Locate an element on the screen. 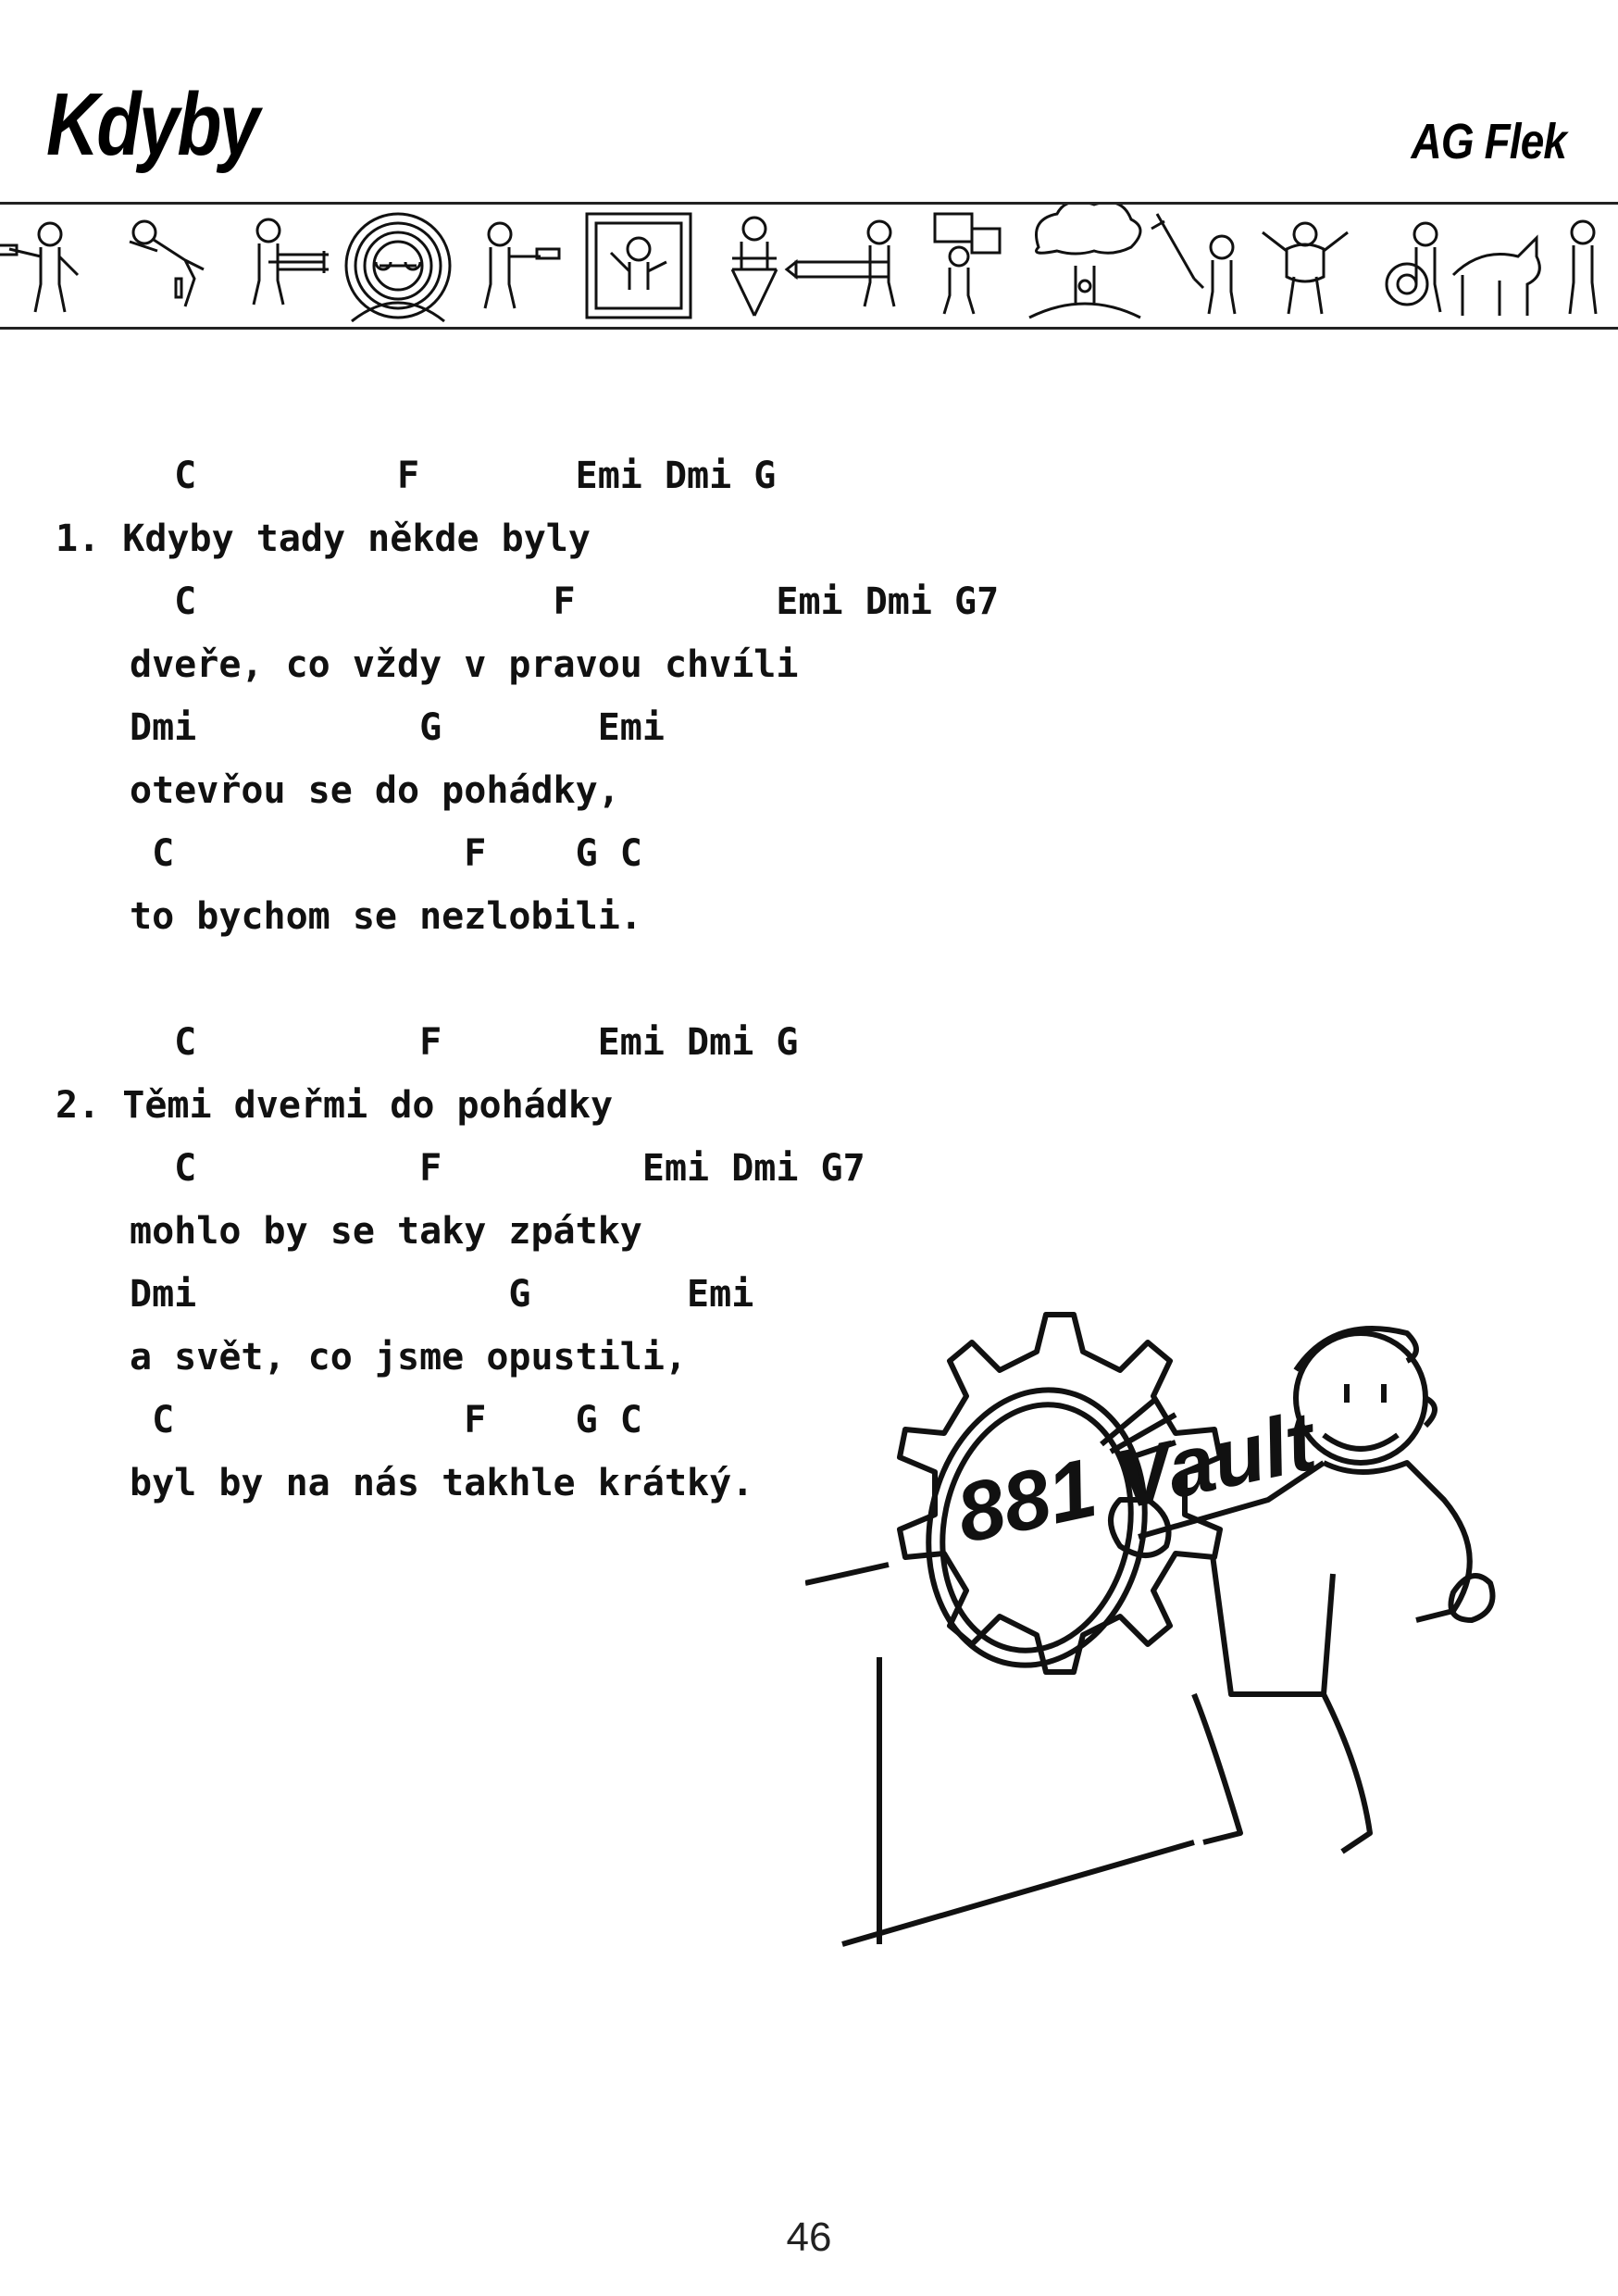 Image resolution: width=1618 pixels, height=2296 pixels. vault-boy-framed-icon is located at coordinates (638, 265).